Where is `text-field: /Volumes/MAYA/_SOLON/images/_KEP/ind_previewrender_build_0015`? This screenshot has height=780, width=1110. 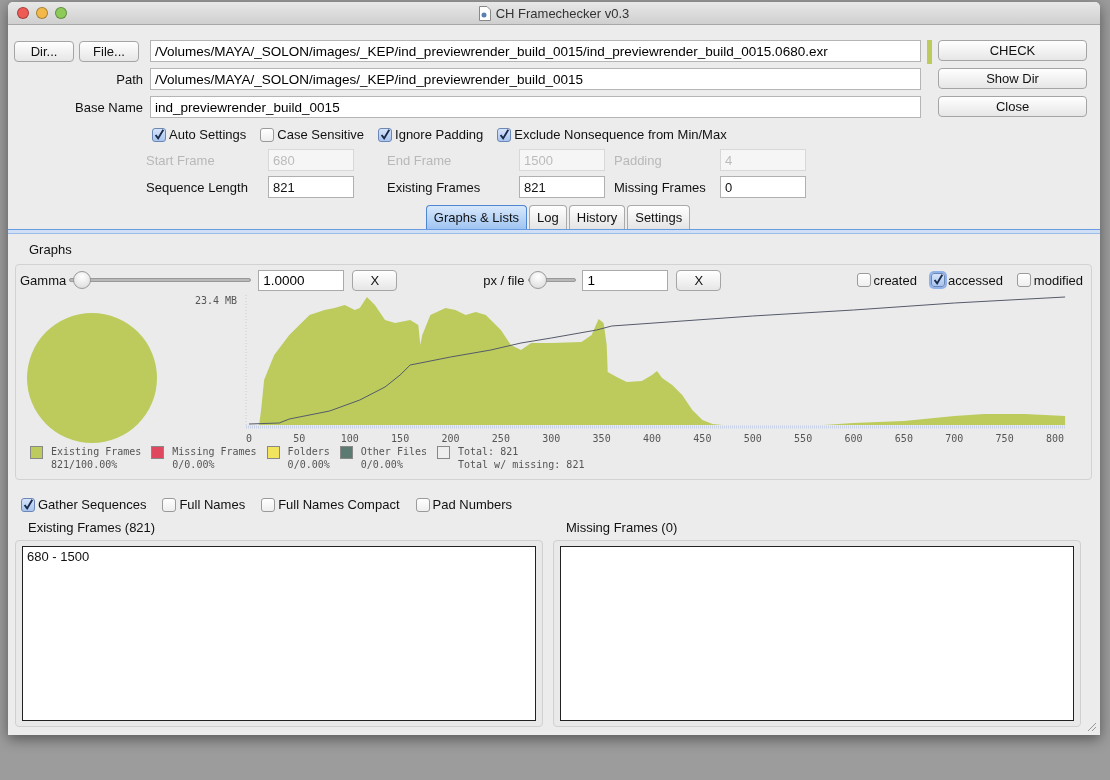
text-field: /Volumes/MAYA/_SOLON/images/_KEP/ind_previewrender_build_0015 is located at coordinates (535, 79).